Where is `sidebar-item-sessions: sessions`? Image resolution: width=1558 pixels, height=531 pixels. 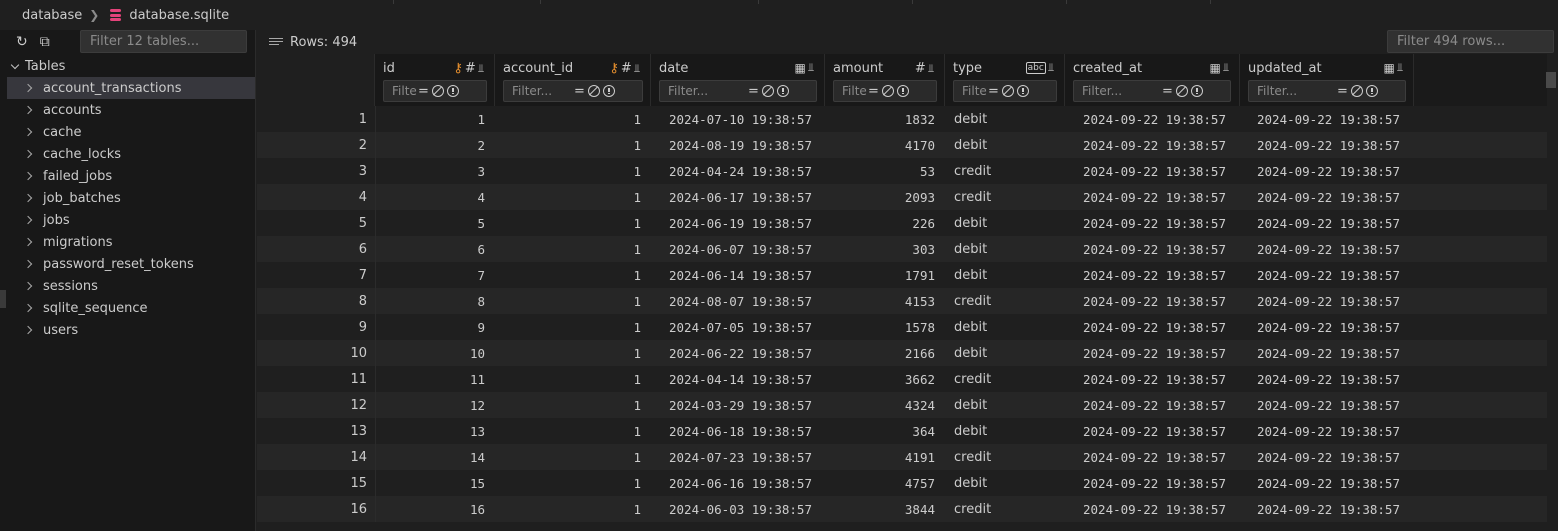
sidebar-item-sessions: sessions is located at coordinates (131, 286).